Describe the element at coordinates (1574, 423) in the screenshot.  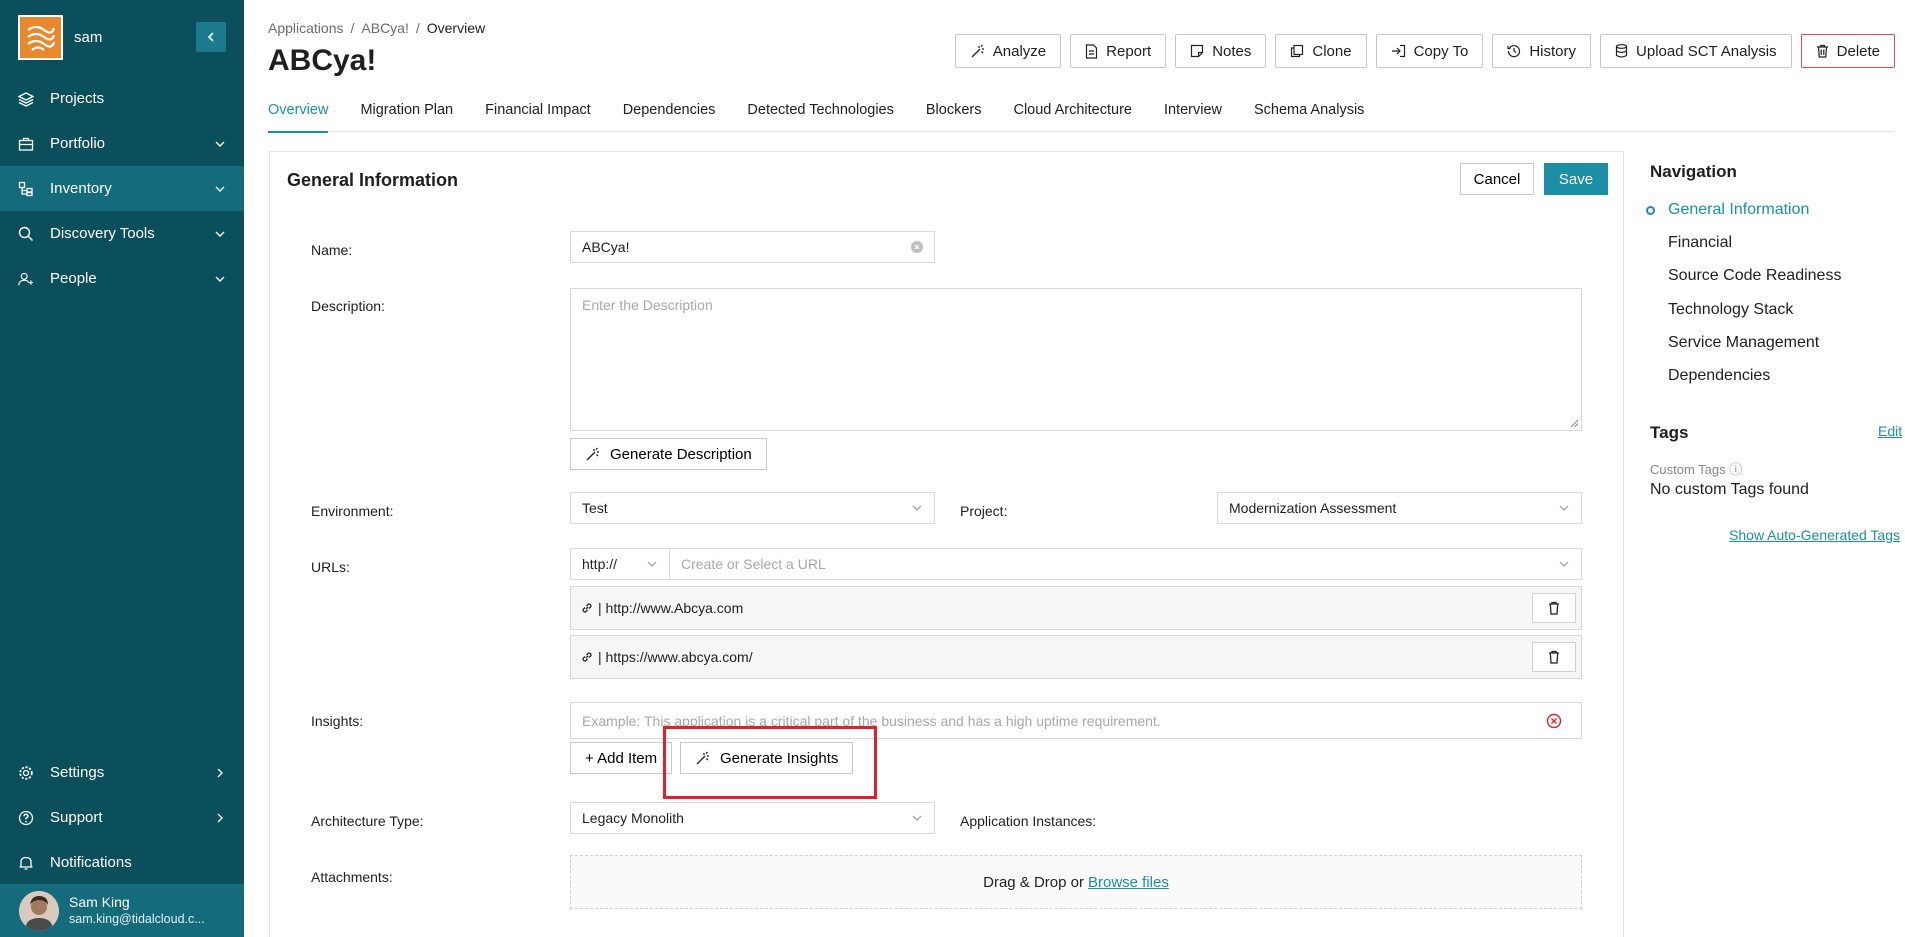
I see `resize-handle-icon` at that location.